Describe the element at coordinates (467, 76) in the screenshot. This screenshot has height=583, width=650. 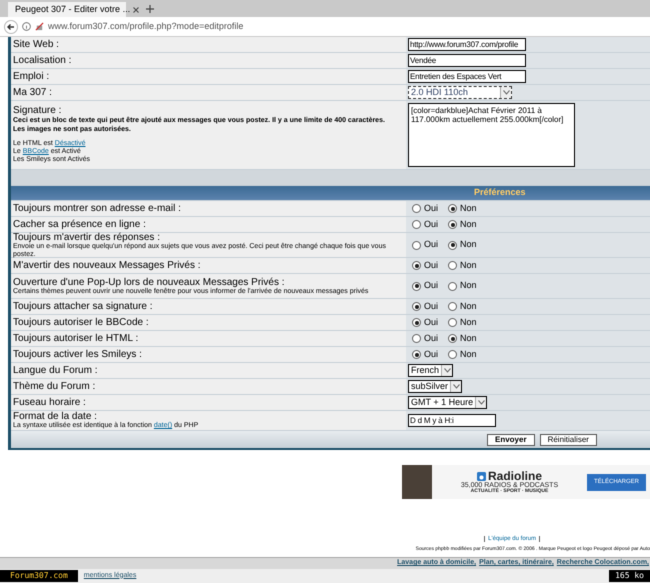
I see `text-field: Entretien des Espaces Vert` at that location.